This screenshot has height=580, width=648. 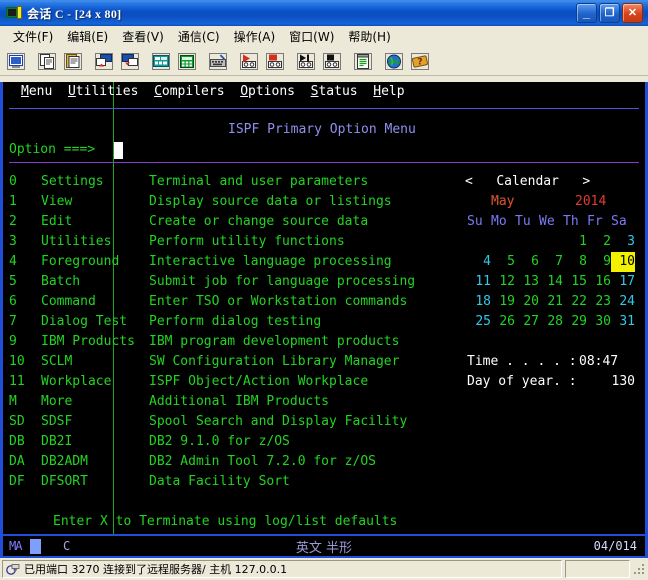 I want to click on internet-icon, so click(x=394, y=61).